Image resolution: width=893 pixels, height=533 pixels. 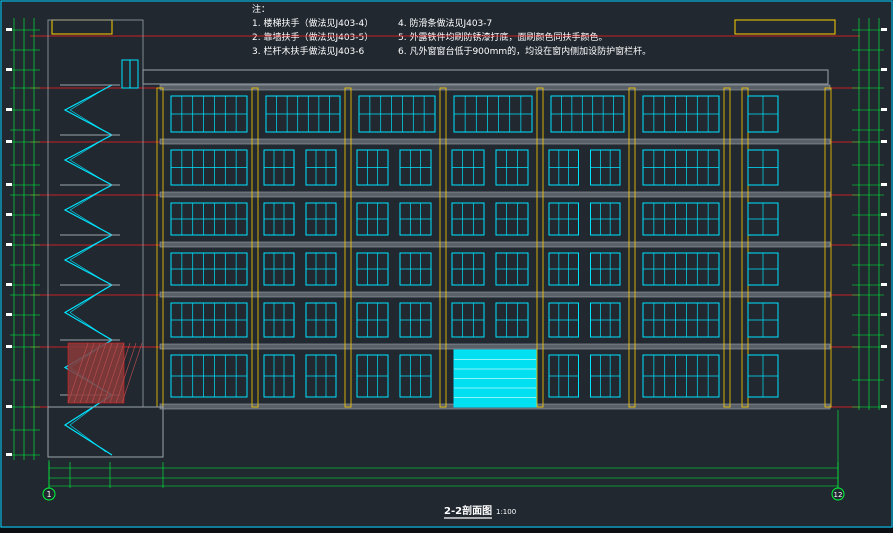 What do you see at coordinates (445, 23) in the screenshot?
I see `note-4: 4. 防滑条做法见J403-7` at bounding box center [445, 23].